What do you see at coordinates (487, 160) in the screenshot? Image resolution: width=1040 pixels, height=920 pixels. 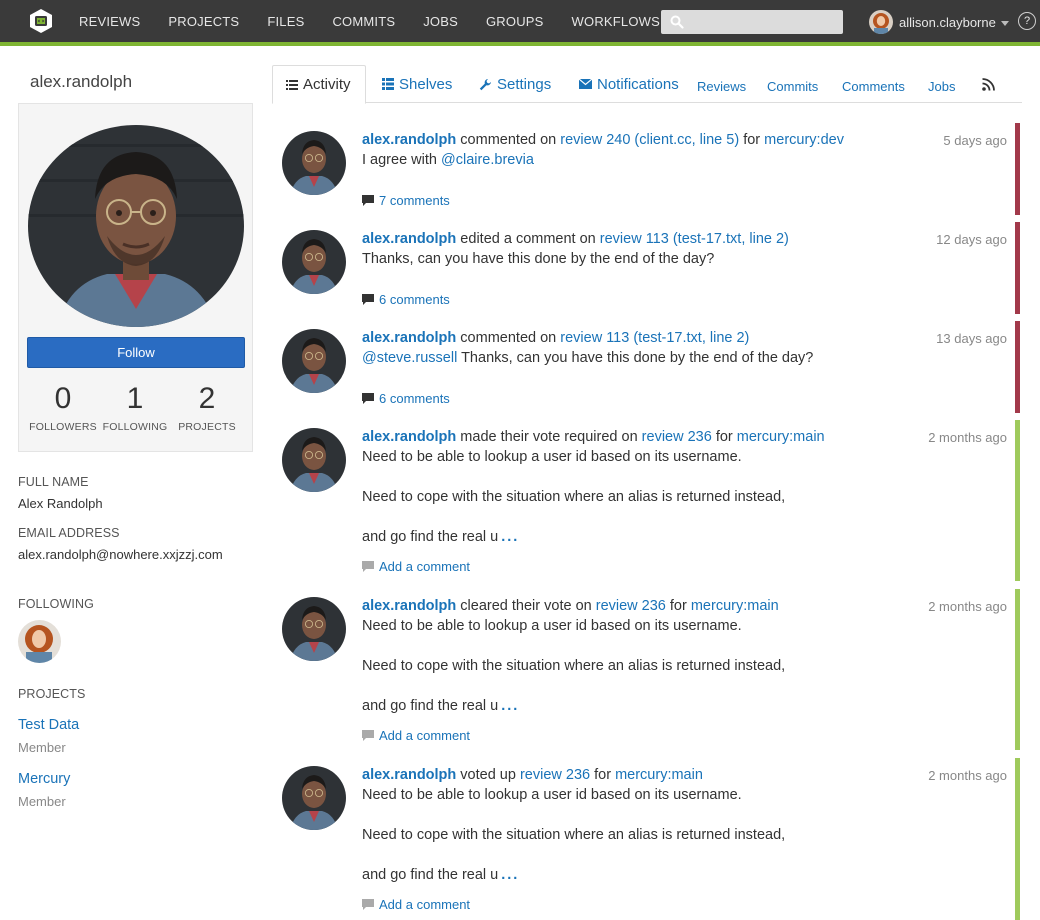 I see `user-mention-link: @claire.brevia` at bounding box center [487, 160].